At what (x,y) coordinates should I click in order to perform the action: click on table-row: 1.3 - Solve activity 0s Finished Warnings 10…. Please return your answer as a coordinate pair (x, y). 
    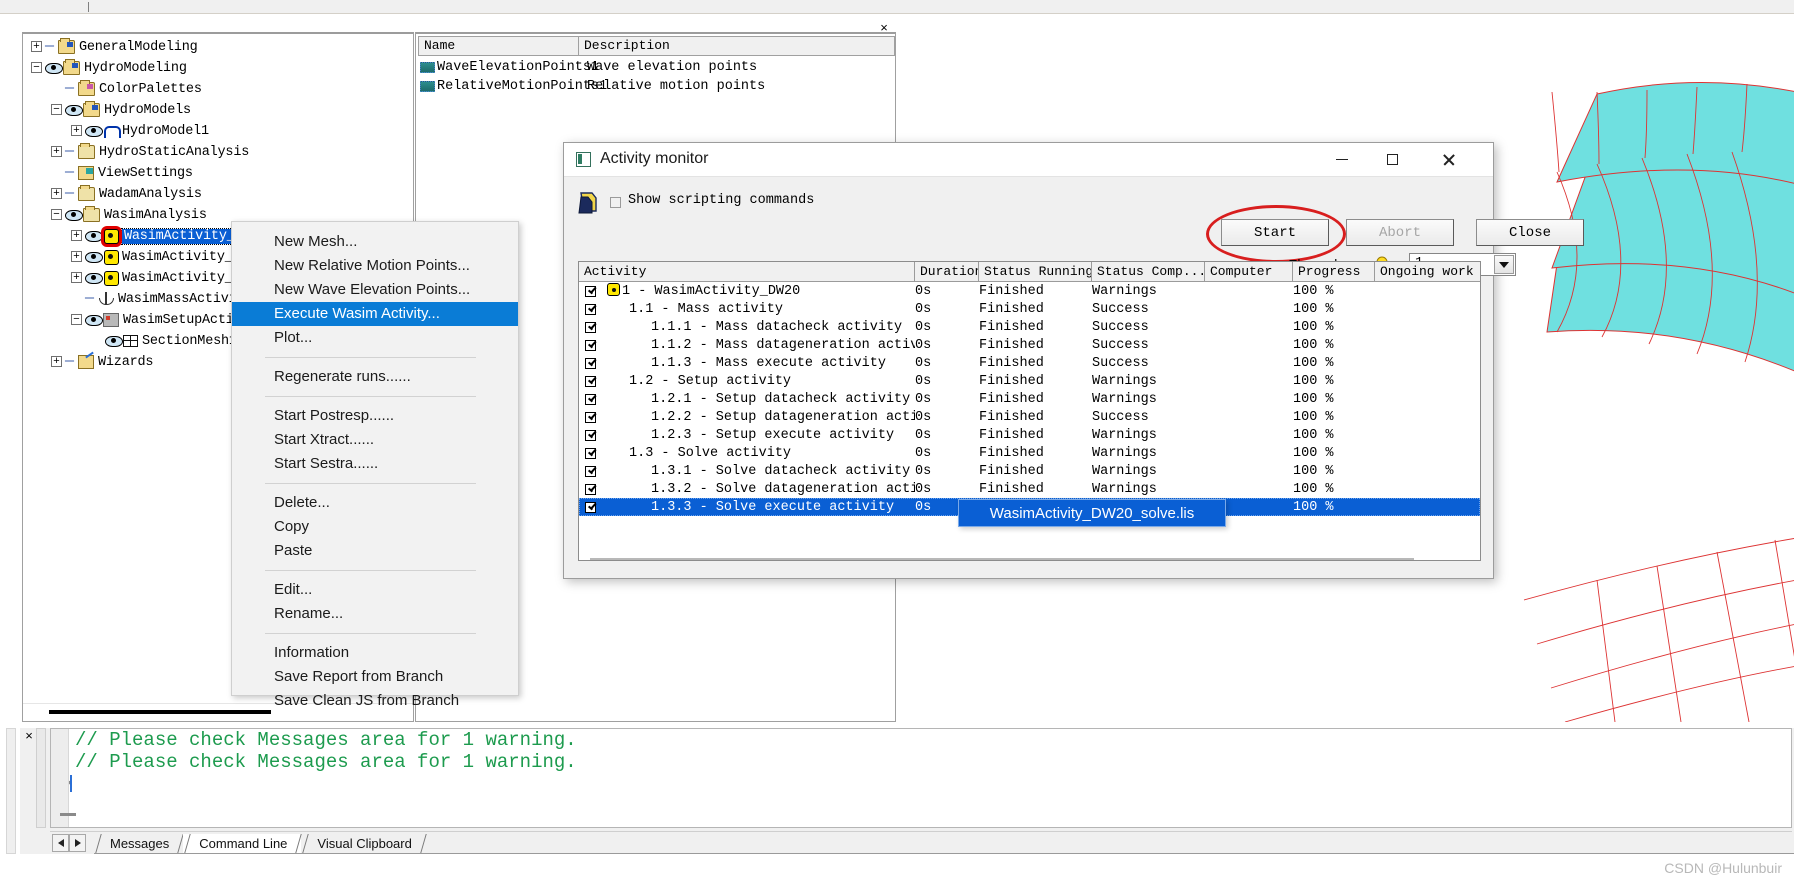
    Looking at the image, I should click on (1029, 453).